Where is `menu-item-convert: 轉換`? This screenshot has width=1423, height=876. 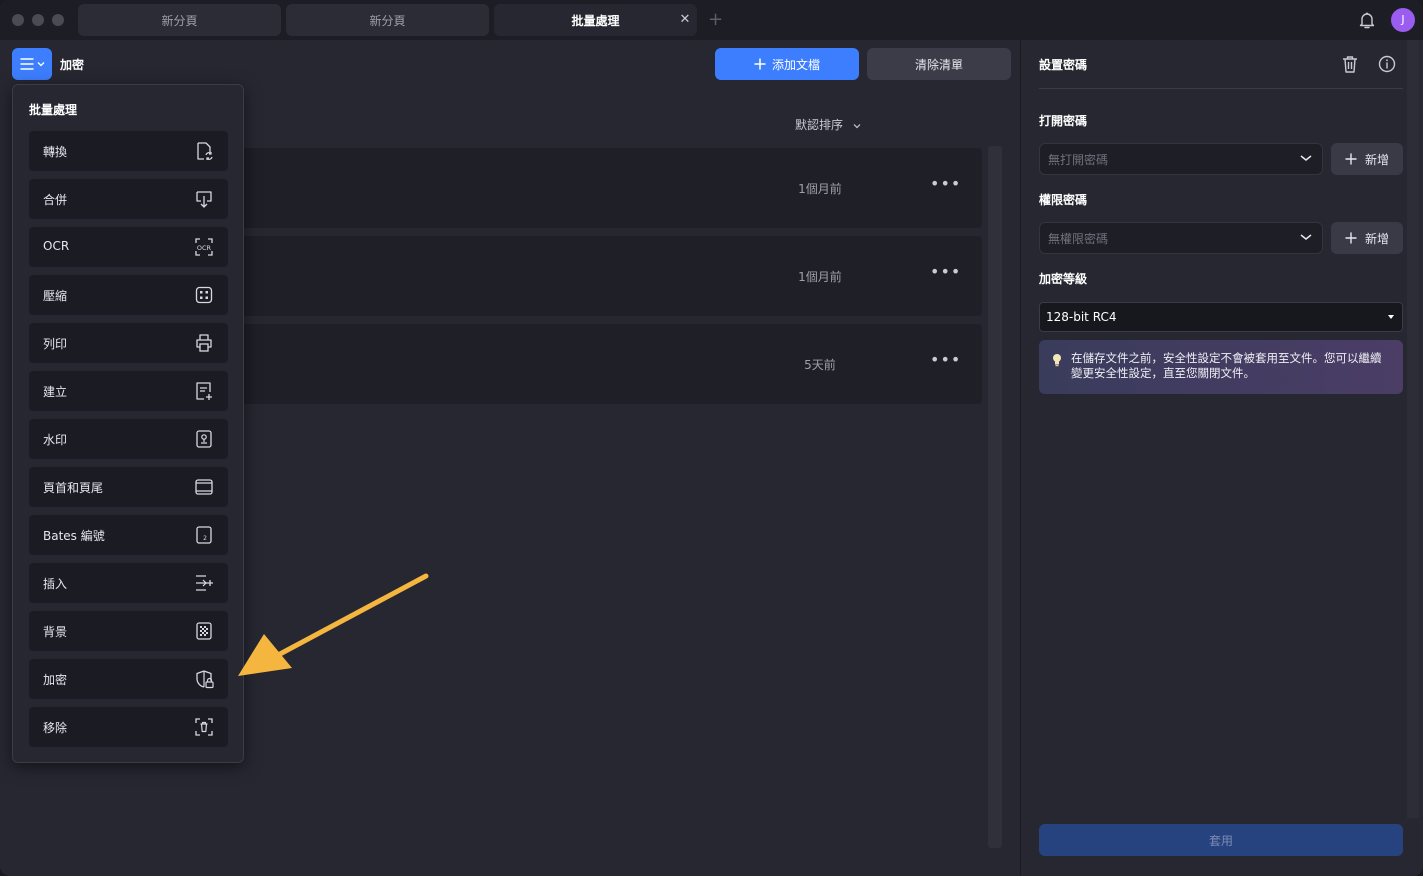
menu-item-convert: 轉換 is located at coordinates (128, 151).